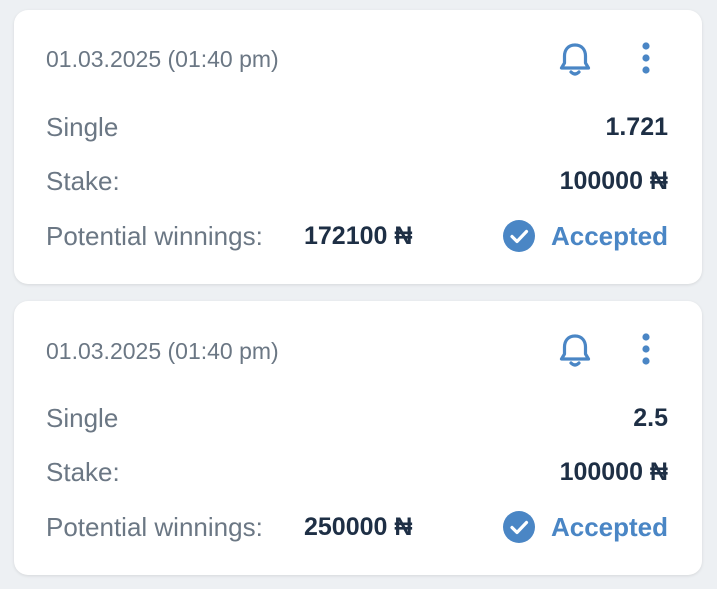 The width and height of the screenshot is (717, 589). I want to click on bet-odds: 2.5, so click(650, 418).